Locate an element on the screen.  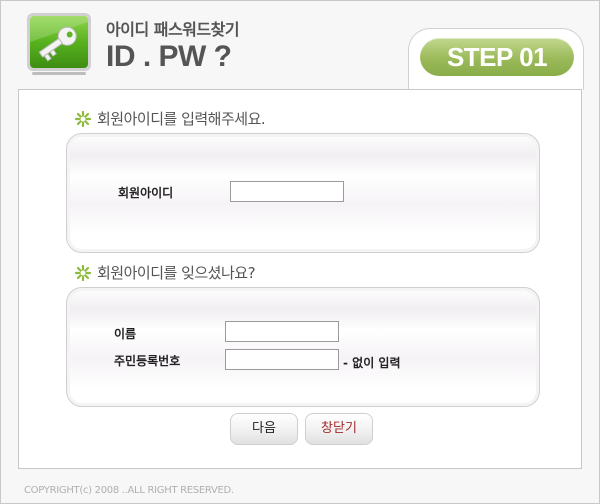
member-id-label: 회원아이디 is located at coordinates (146, 193).